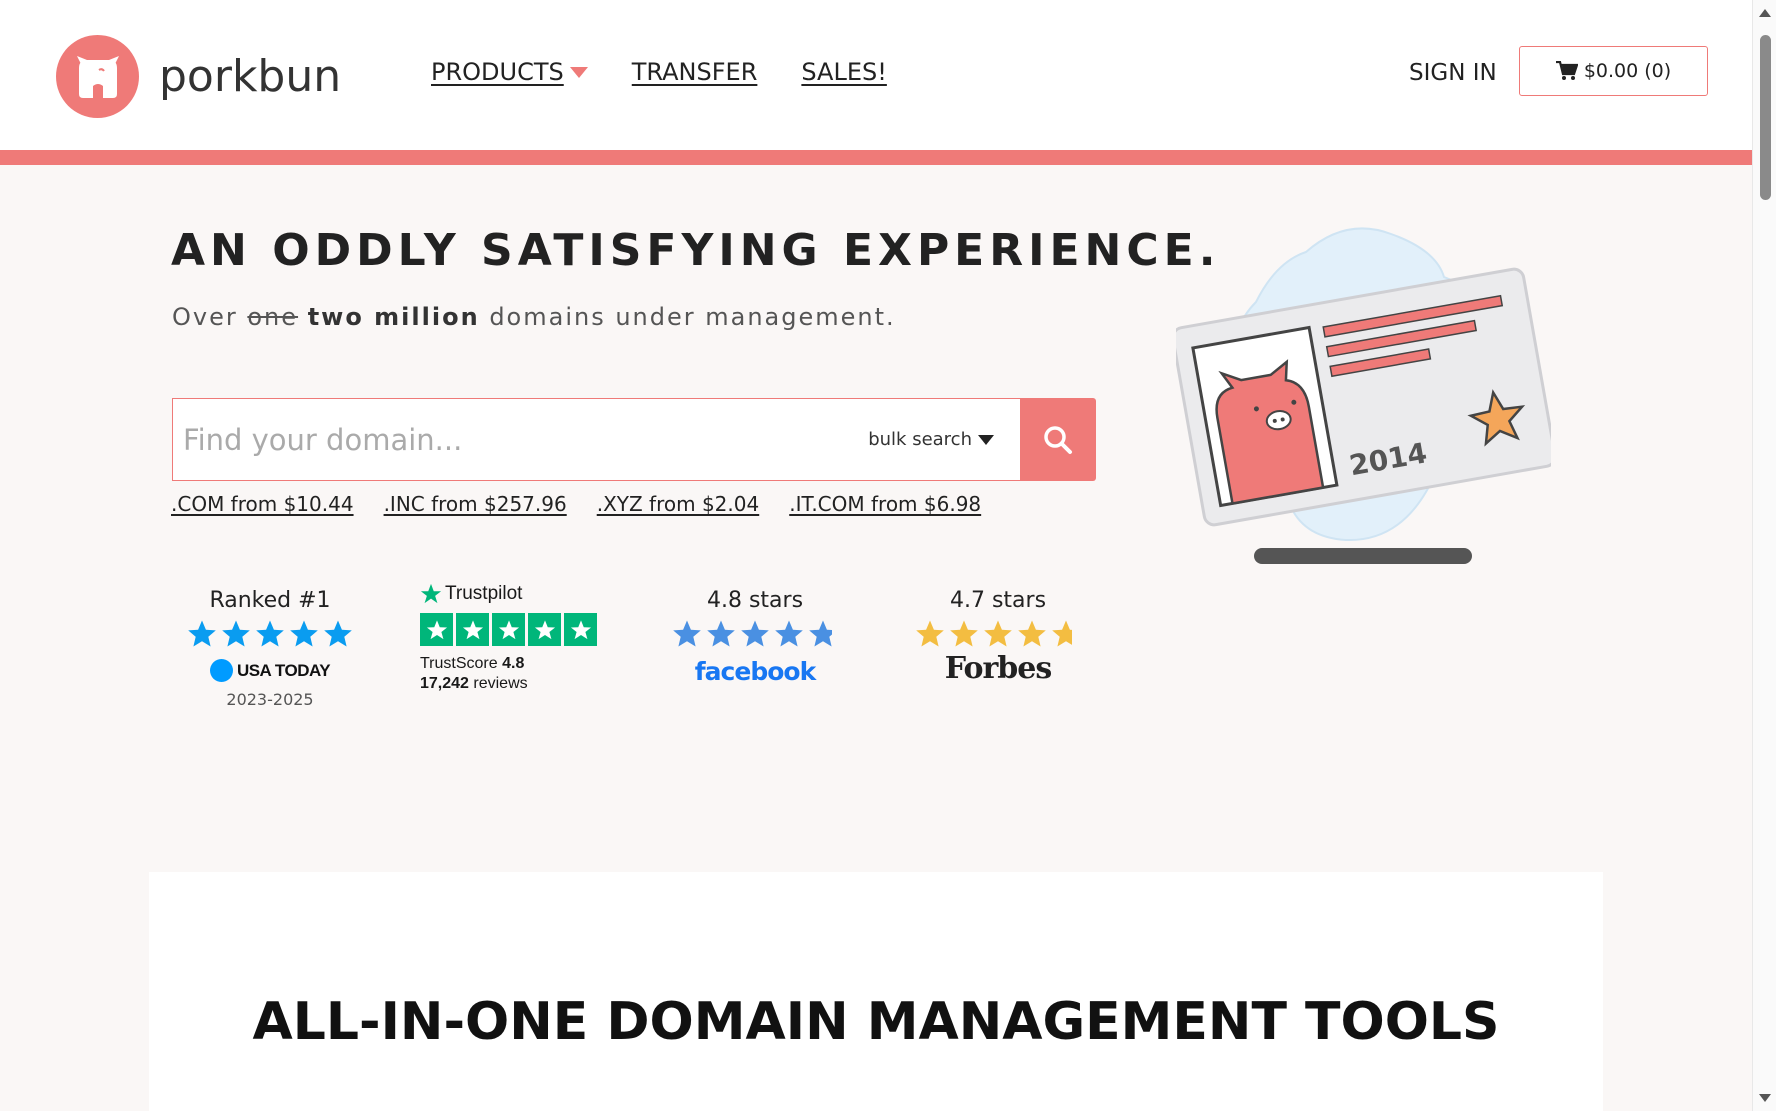 Image resolution: width=1776 pixels, height=1111 pixels. I want to click on brand-name: porkbun, so click(250, 76).